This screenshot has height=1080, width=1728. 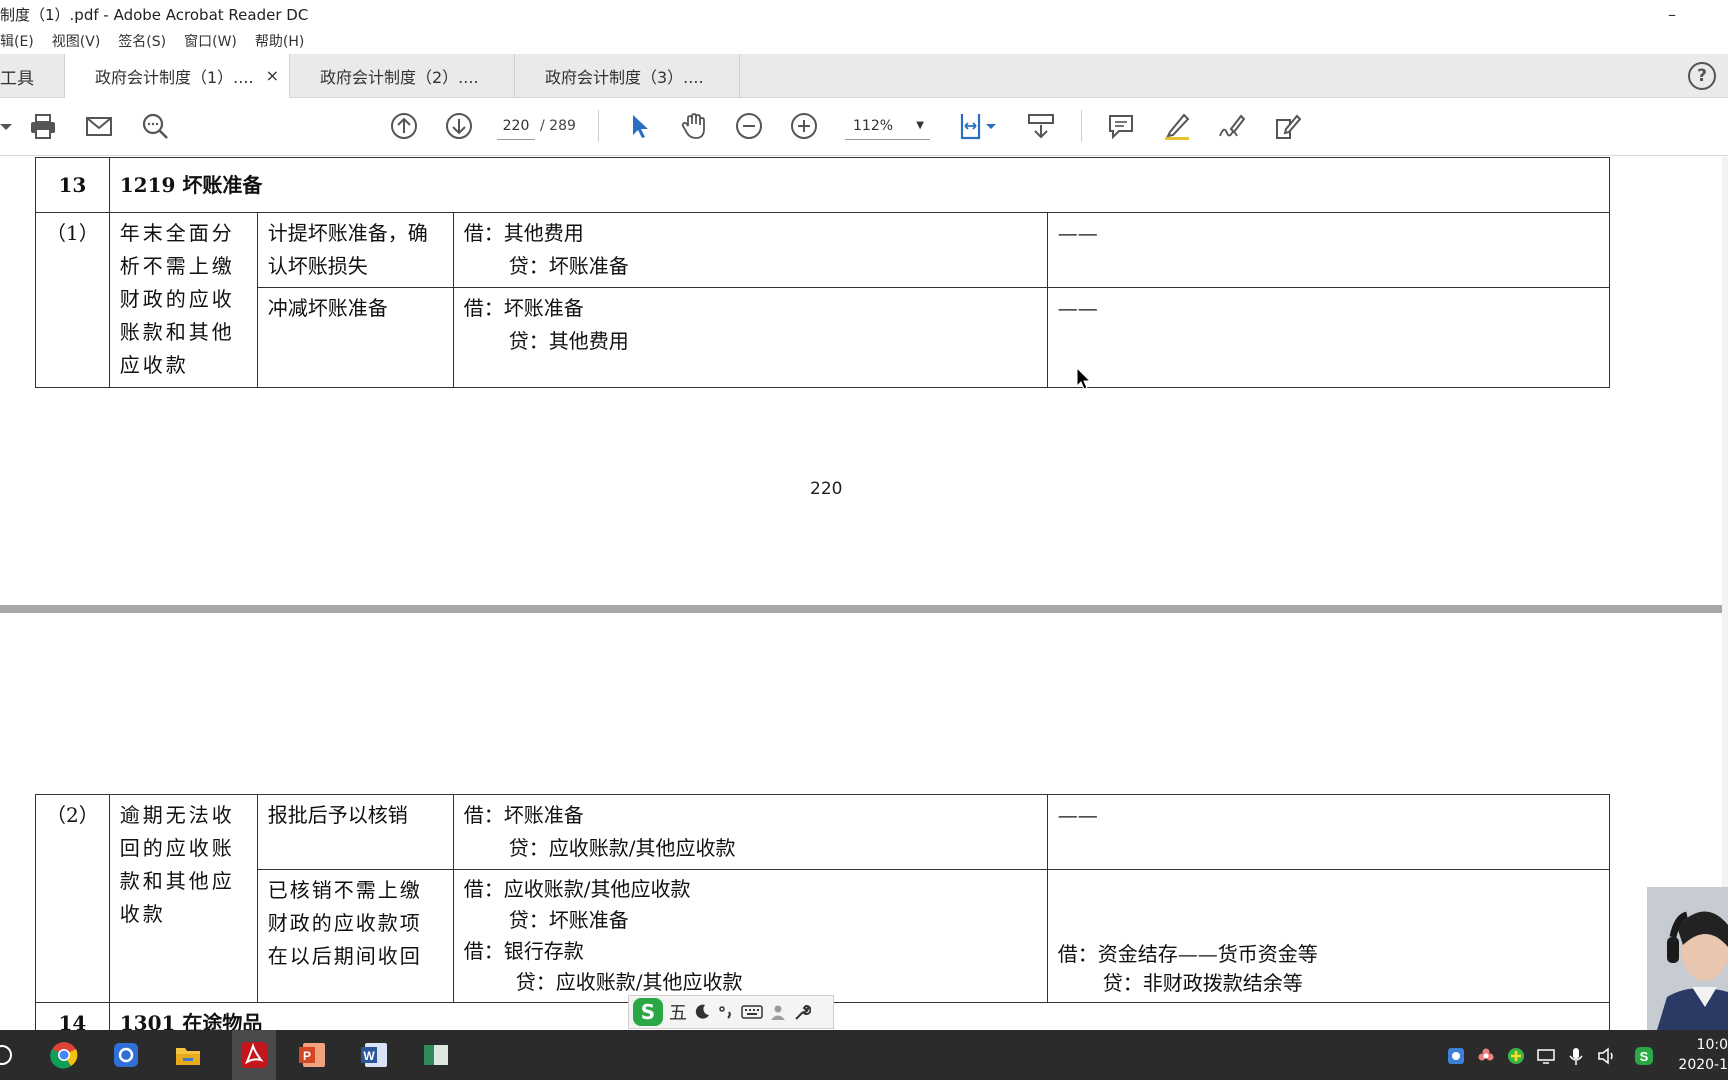 I want to click on comment-icon, so click(x=1121, y=126).